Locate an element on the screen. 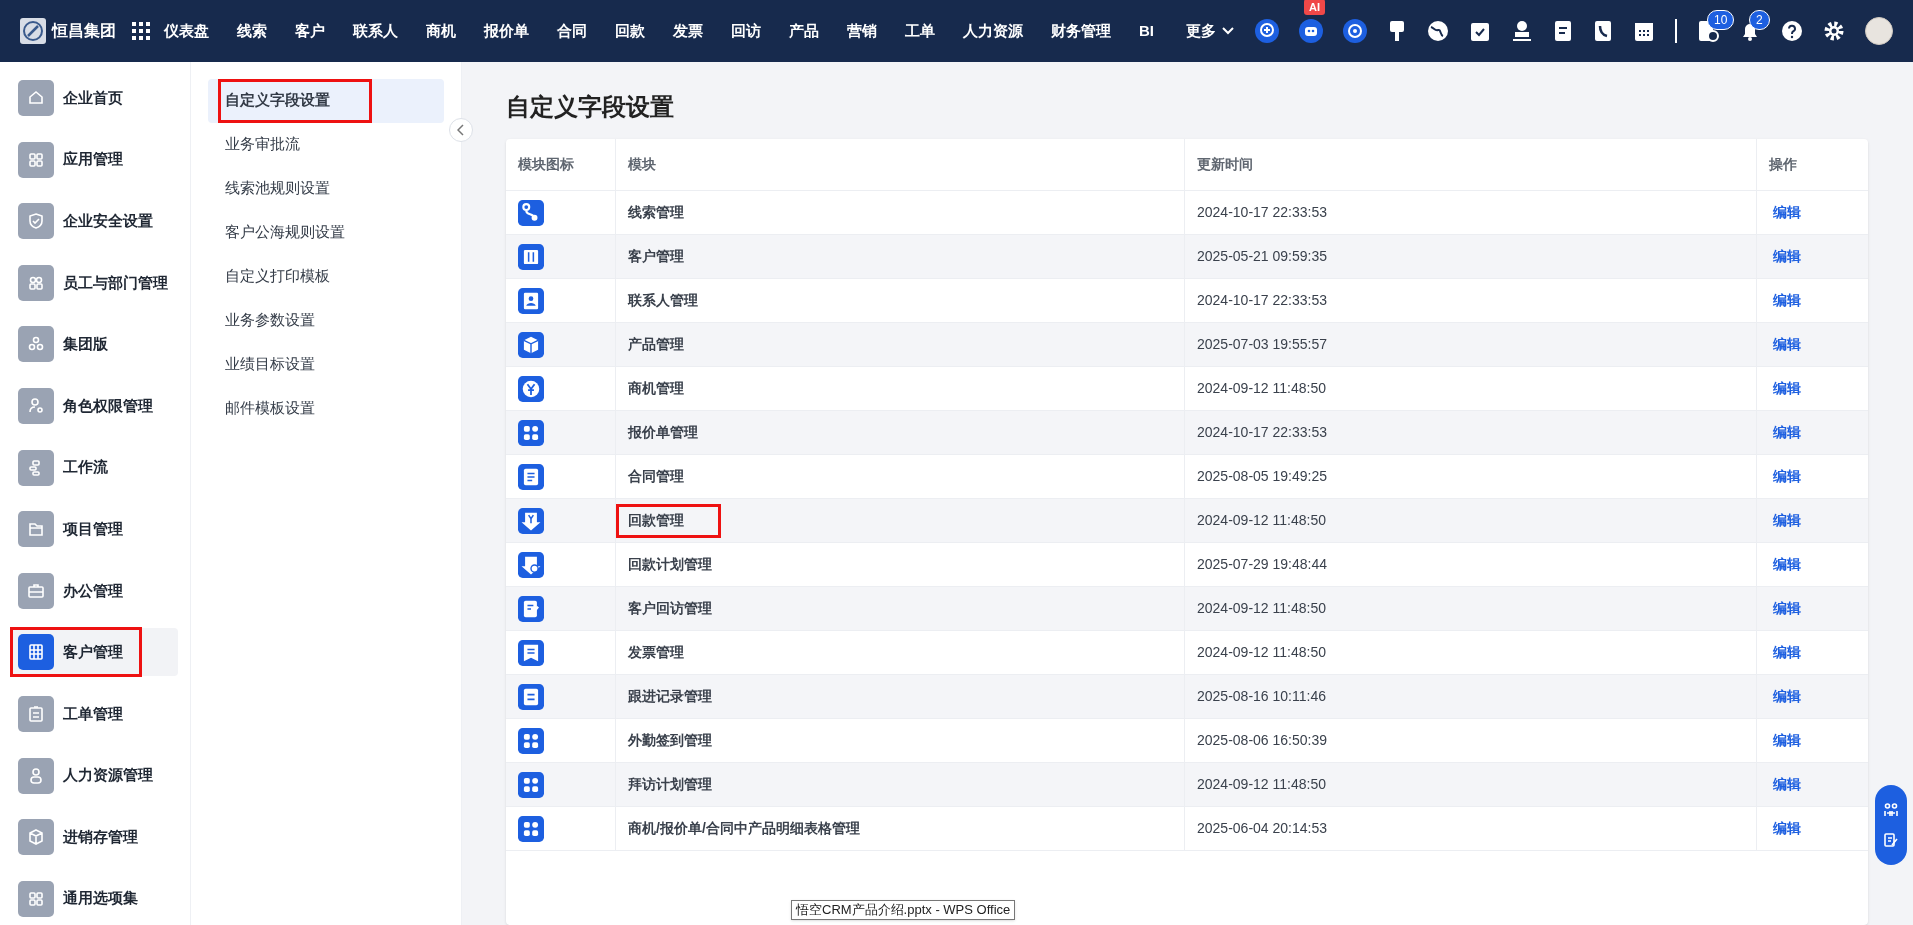  nav-link: 工单 is located at coordinates (920, 31).